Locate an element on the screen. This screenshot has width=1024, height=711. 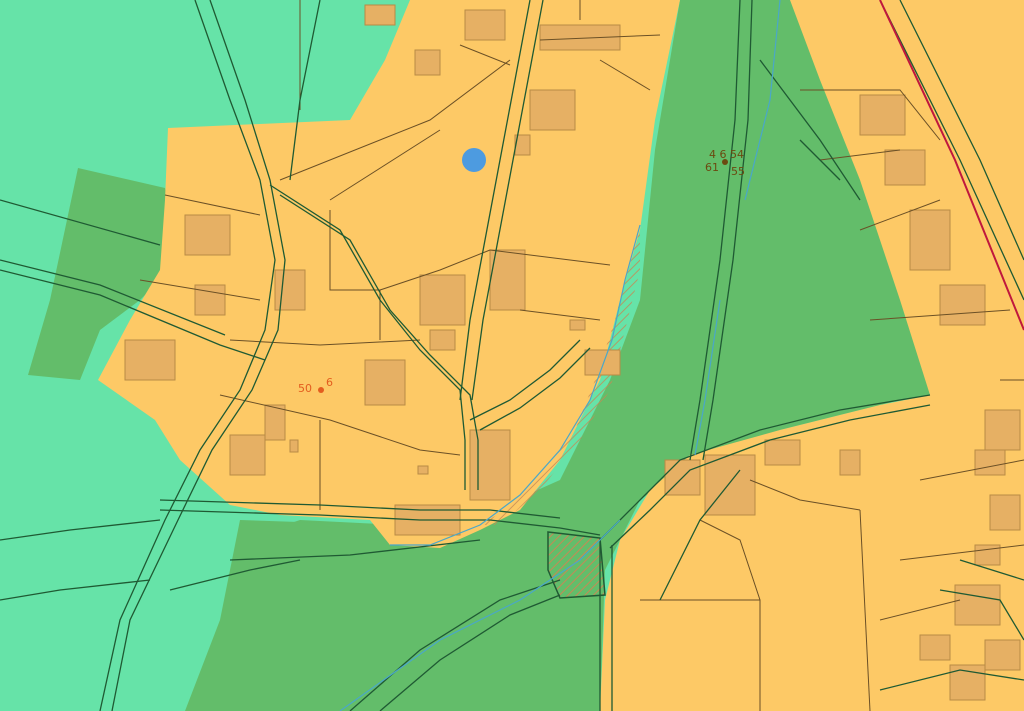
point-a-left-label: 50 is located at coordinates (305, 388).